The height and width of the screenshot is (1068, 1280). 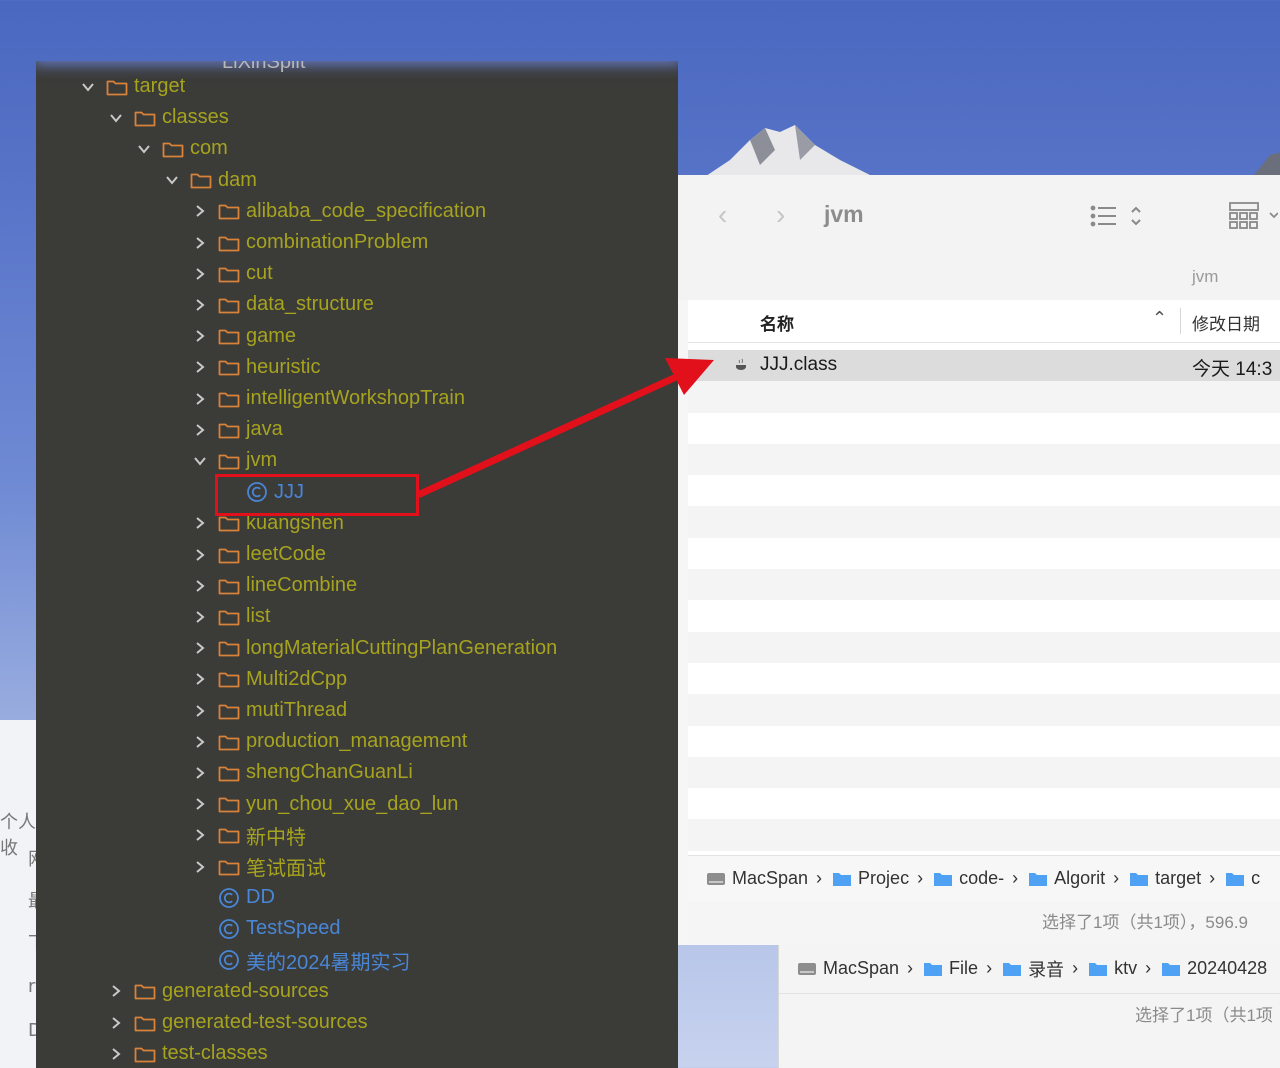 I want to click on gallery-view-icon, so click(x=1253, y=216).